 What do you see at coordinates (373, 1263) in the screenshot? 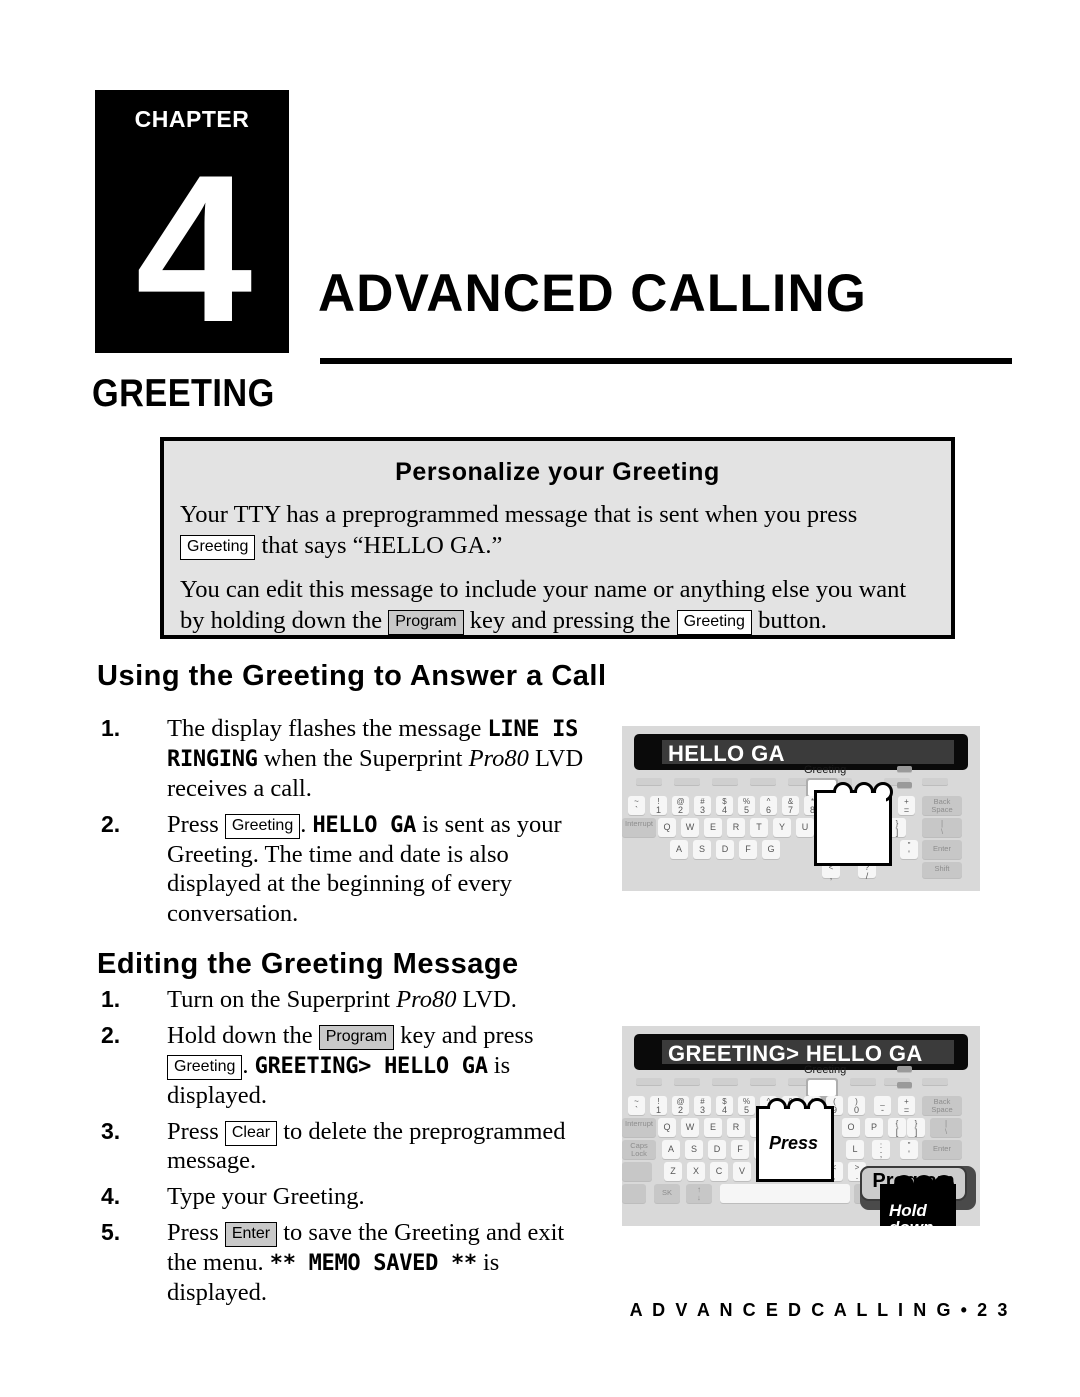
I see `lcd-text: ** MEMO SAVED **` at bounding box center [373, 1263].